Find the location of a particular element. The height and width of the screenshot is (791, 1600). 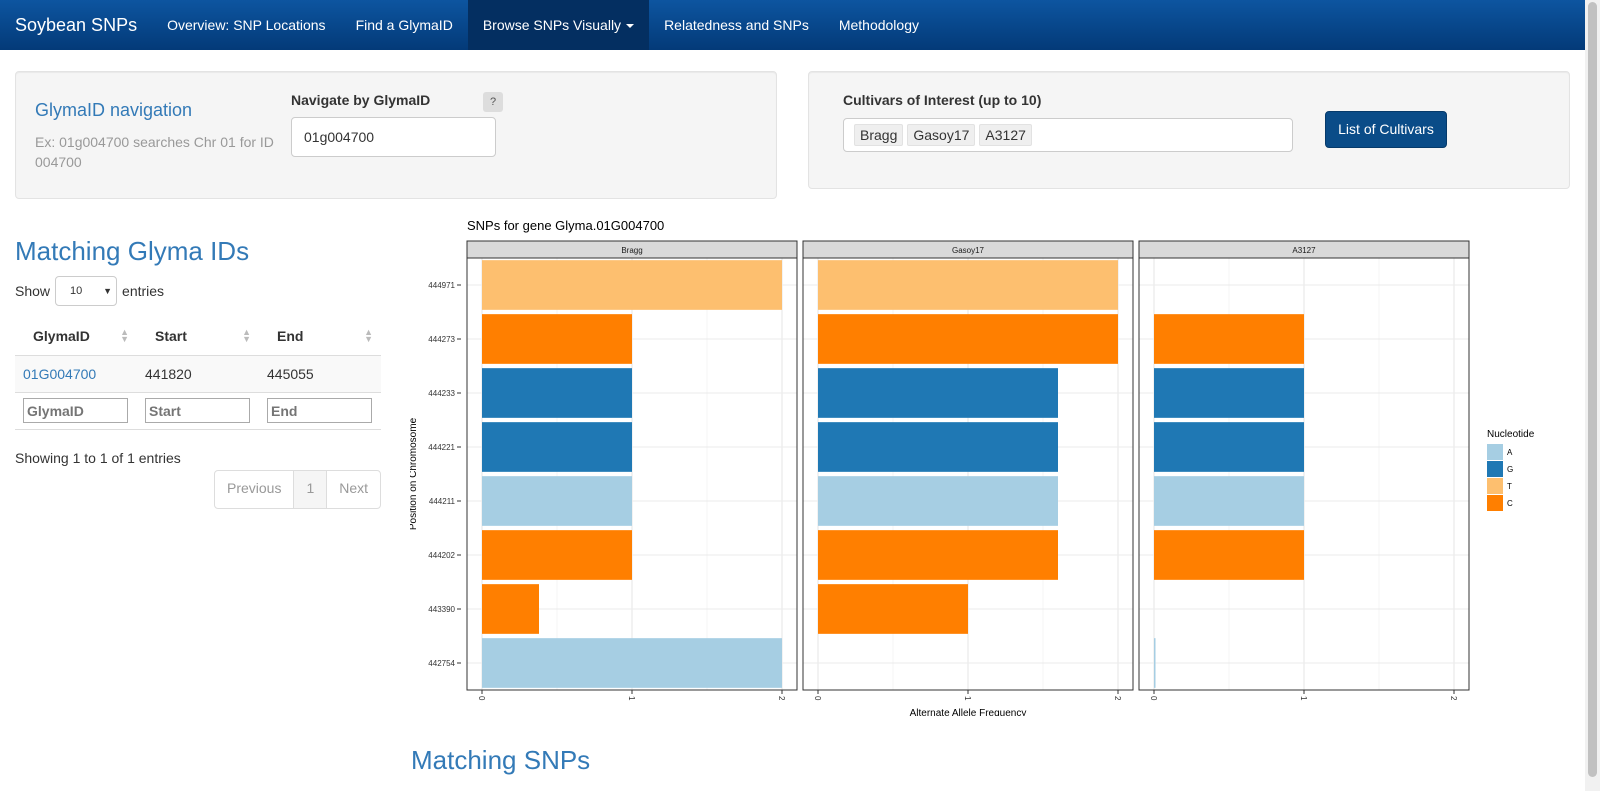

entries-label: entries is located at coordinates (143, 291).